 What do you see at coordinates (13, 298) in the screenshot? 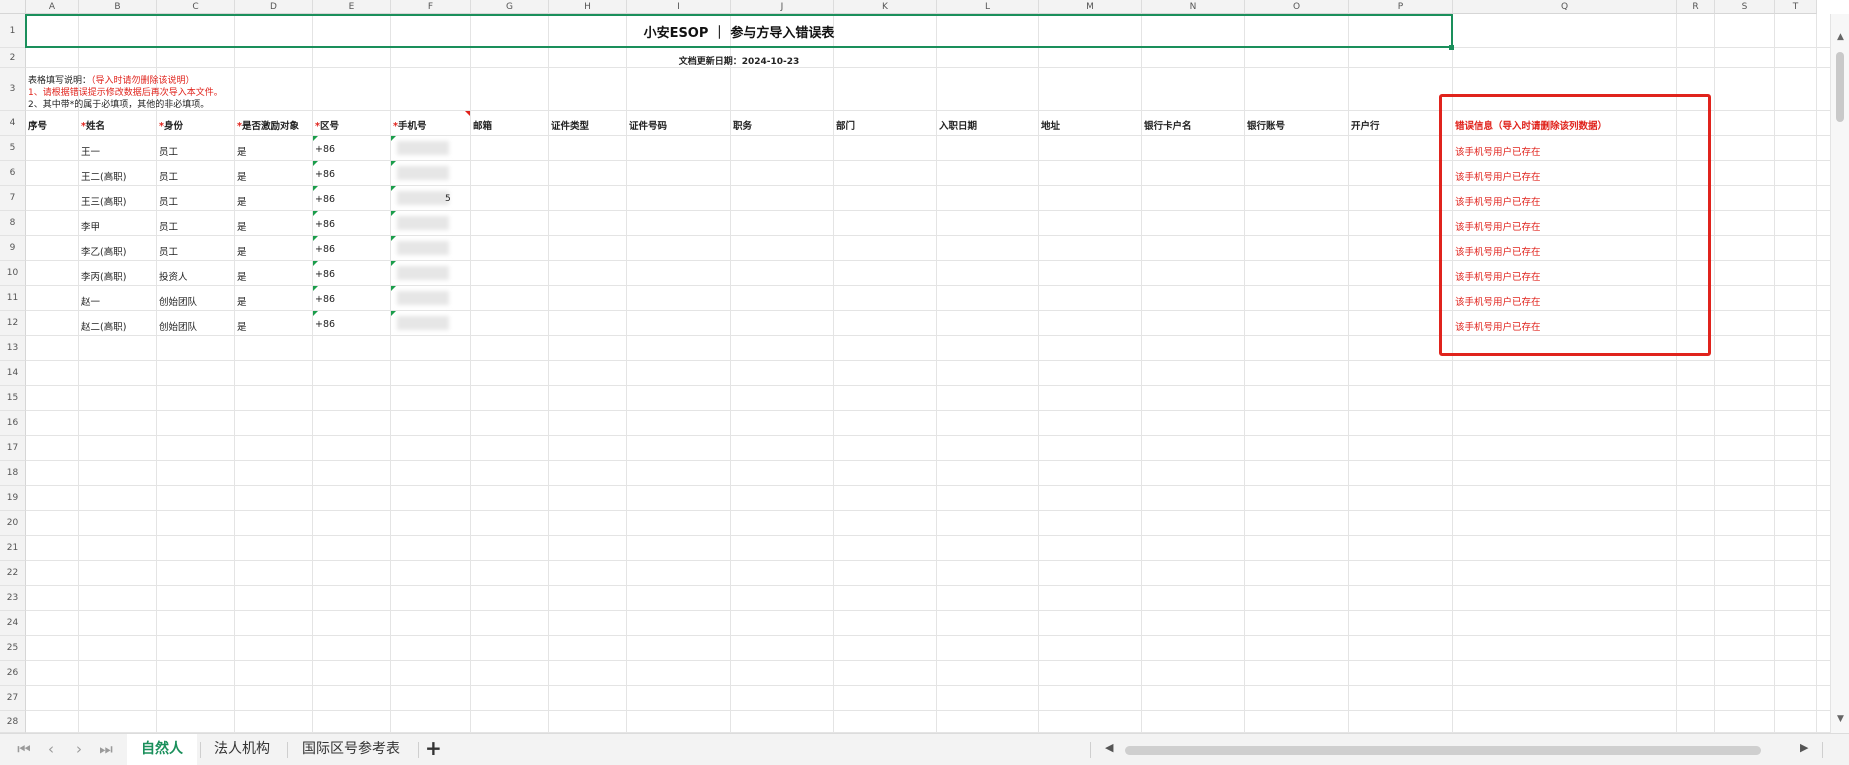
I see `row-header: 11` at bounding box center [13, 298].